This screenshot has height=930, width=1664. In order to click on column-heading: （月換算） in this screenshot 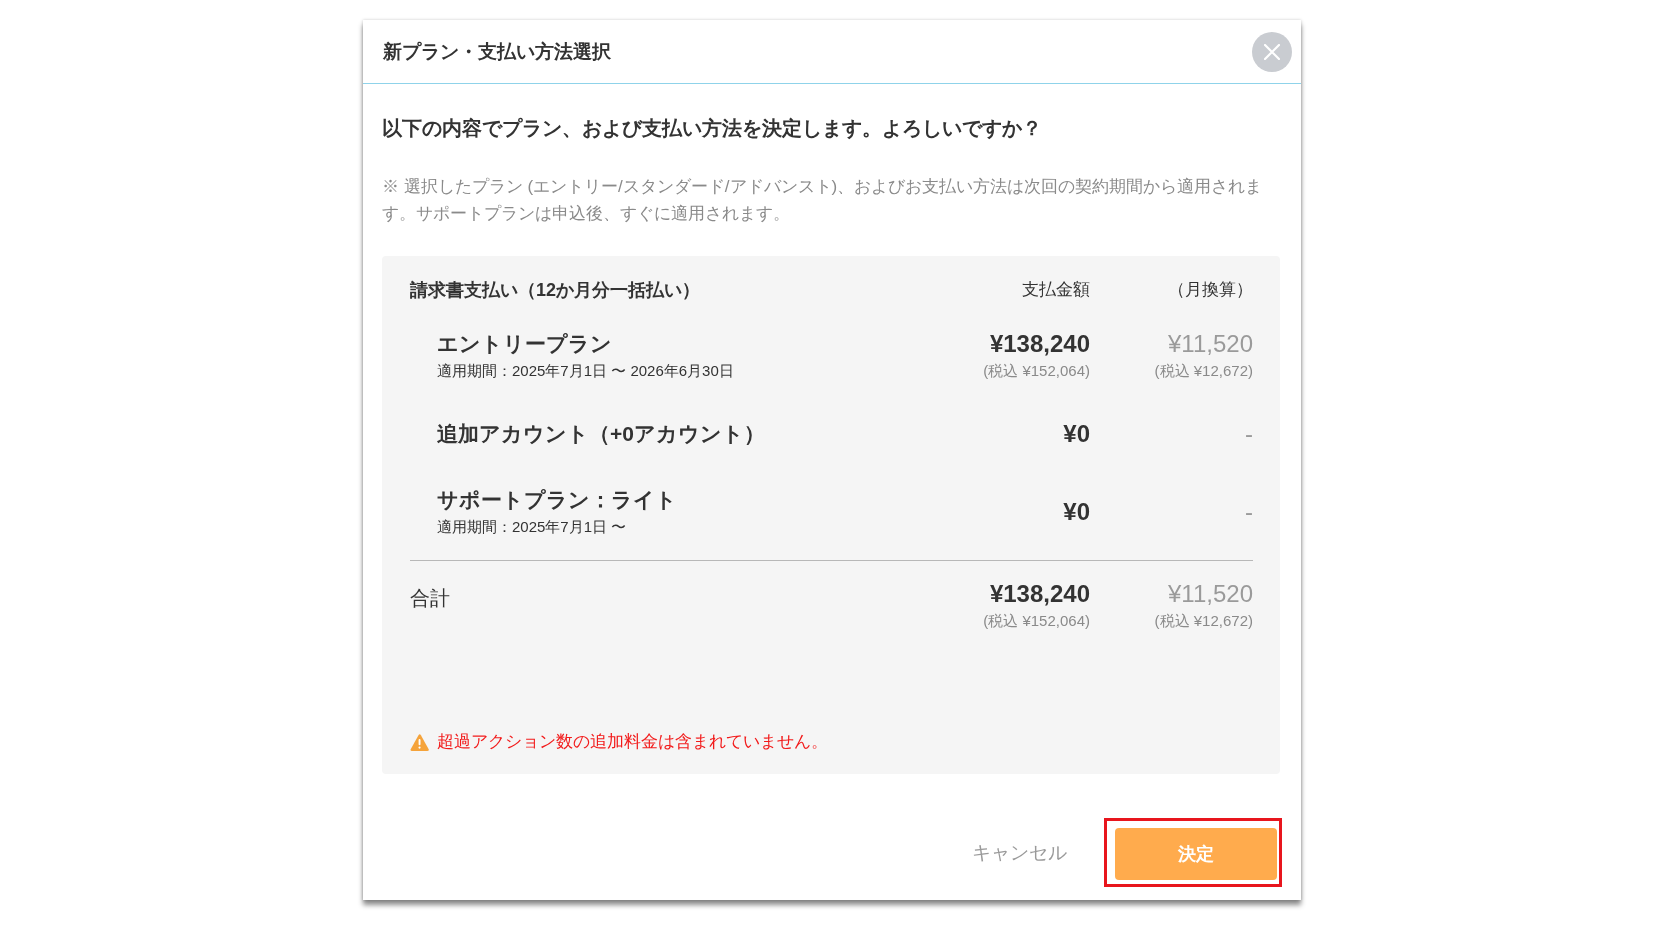, I will do `click(1210, 290)`.